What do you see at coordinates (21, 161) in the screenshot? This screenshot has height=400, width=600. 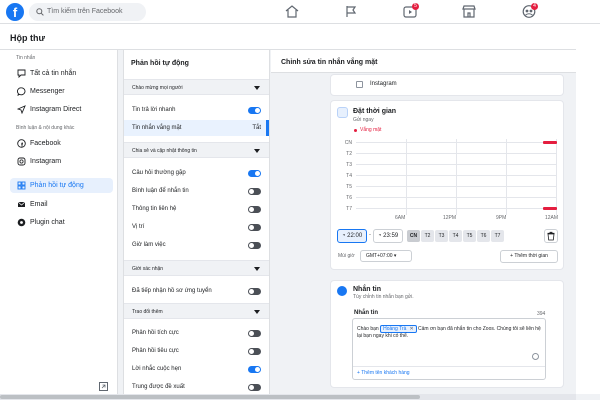 I see `instagram-icon` at bounding box center [21, 161].